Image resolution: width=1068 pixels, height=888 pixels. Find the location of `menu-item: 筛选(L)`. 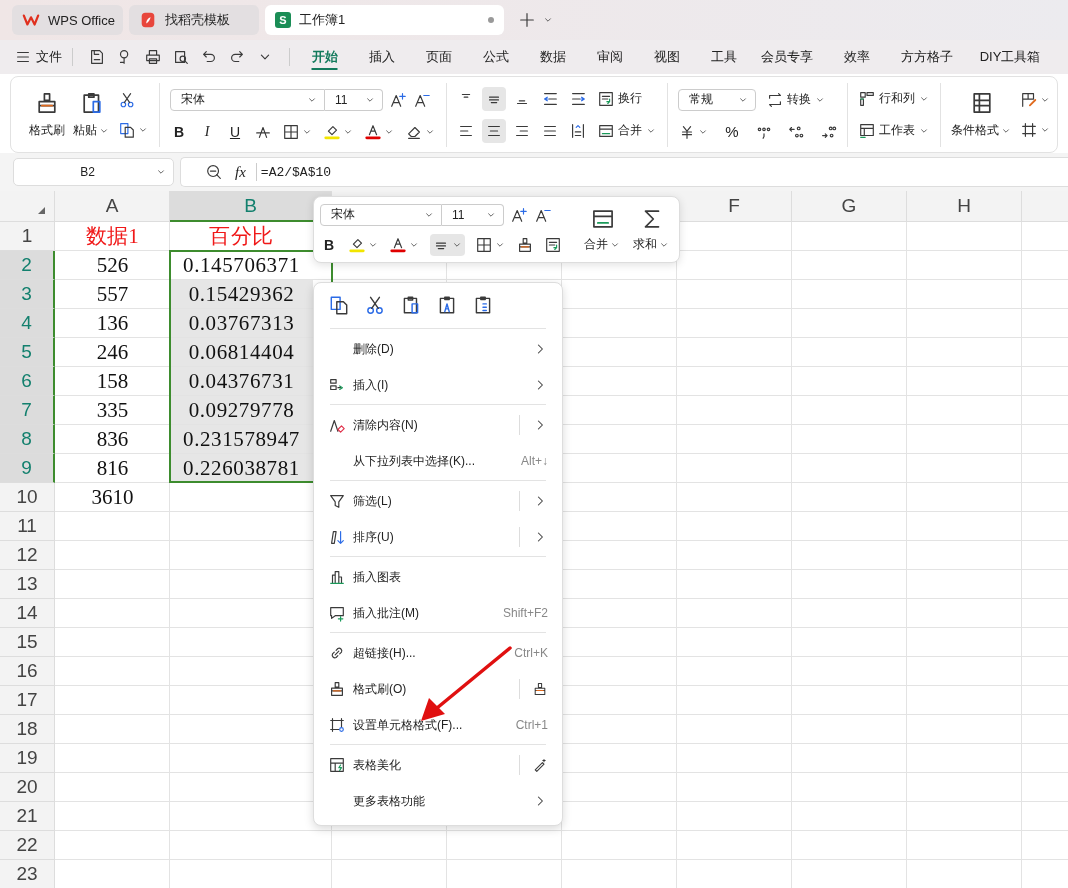

menu-item: 筛选(L) is located at coordinates (438, 501).